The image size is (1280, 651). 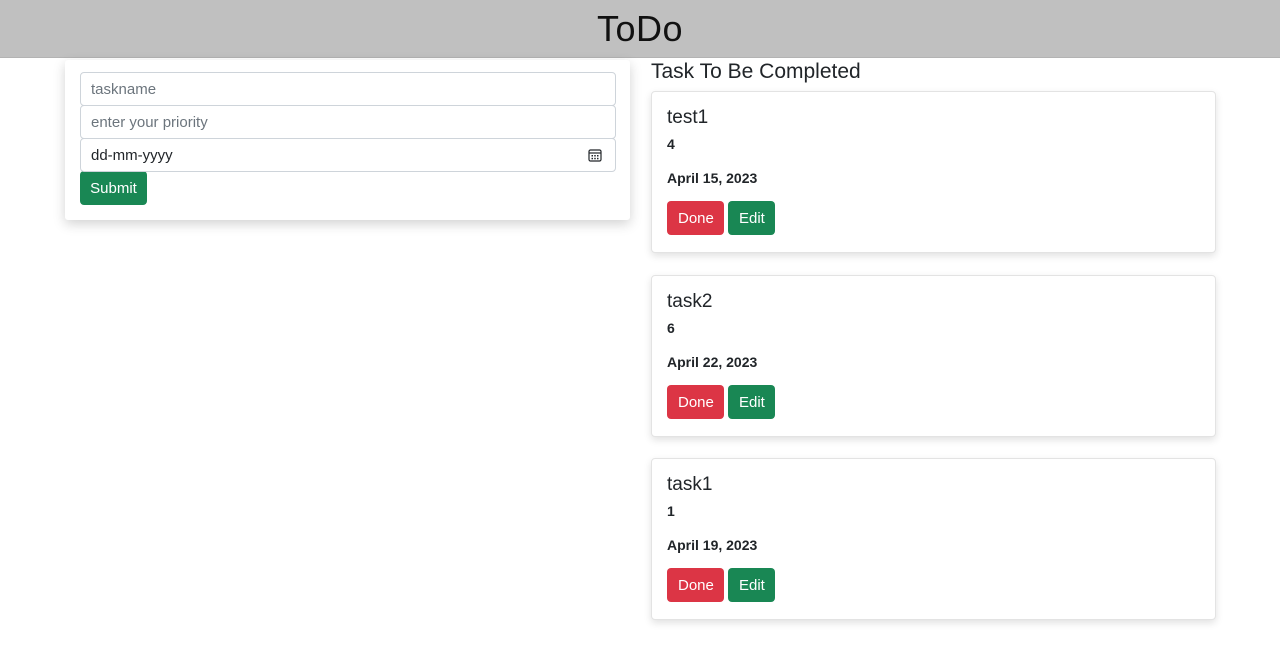 I want to click on task-card: task1 1 April 19, 2023 Done Edit, so click(x=933, y=539).